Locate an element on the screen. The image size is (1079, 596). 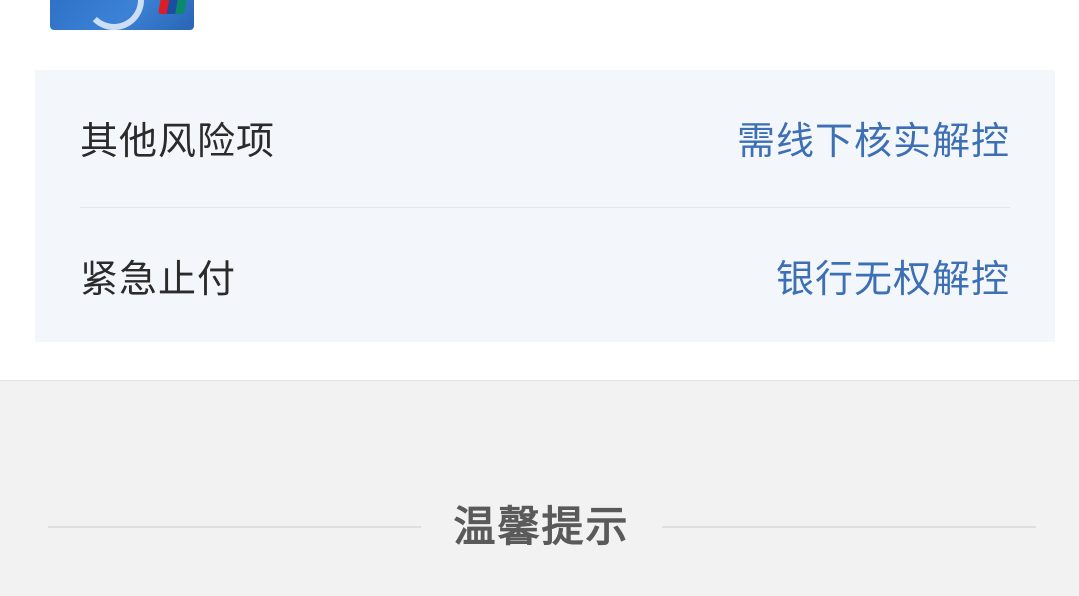
risk-label: 紧急止付 is located at coordinates (158, 278).